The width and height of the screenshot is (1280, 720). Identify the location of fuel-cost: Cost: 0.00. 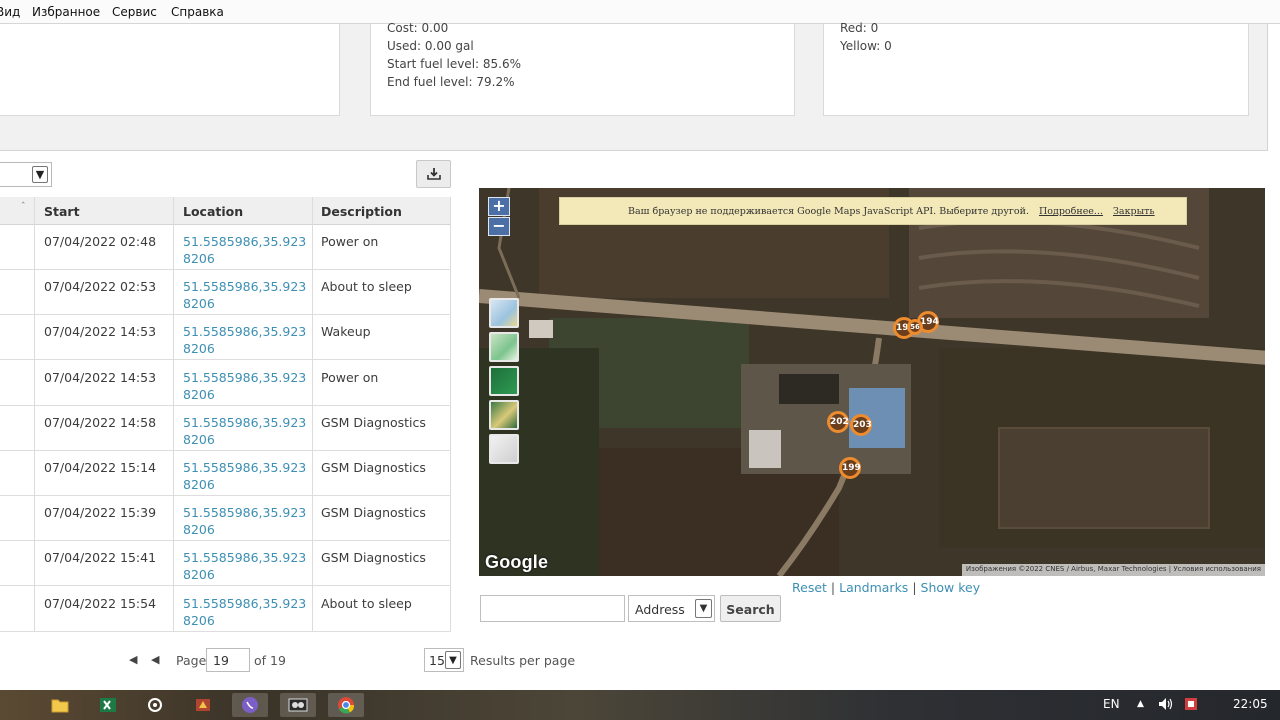
(418, 28).